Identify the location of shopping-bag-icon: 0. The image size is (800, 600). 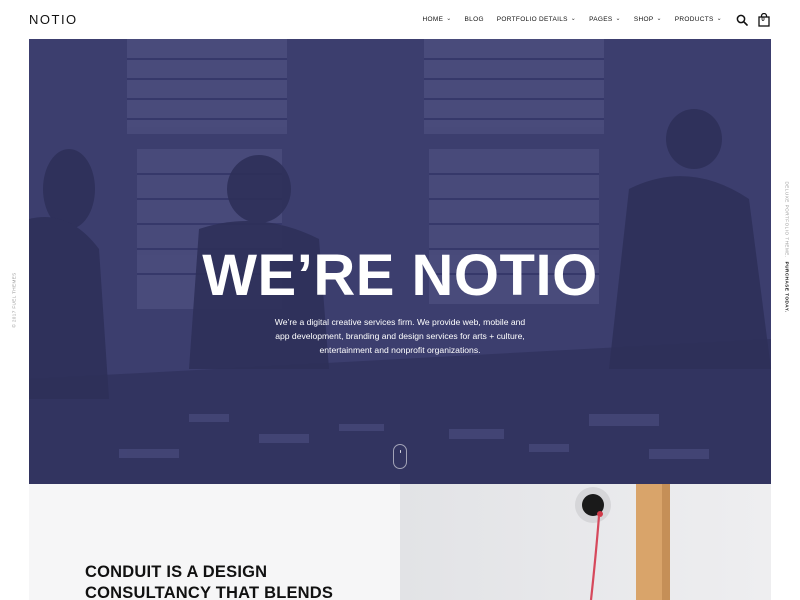
(764, 19).